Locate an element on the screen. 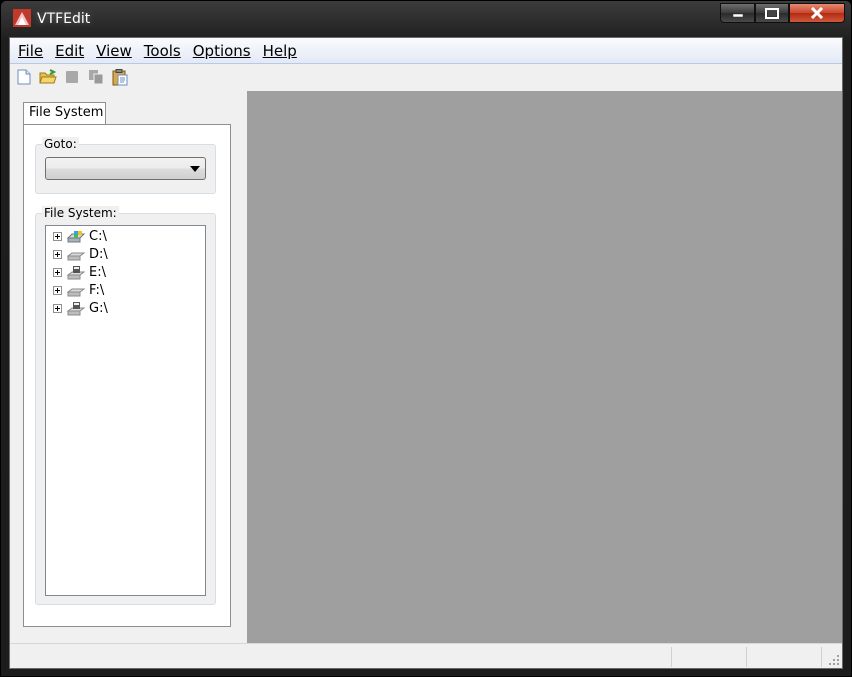 The image size is (852, 677). tree-node-g: G:\ is located at coordinates (121, 309).